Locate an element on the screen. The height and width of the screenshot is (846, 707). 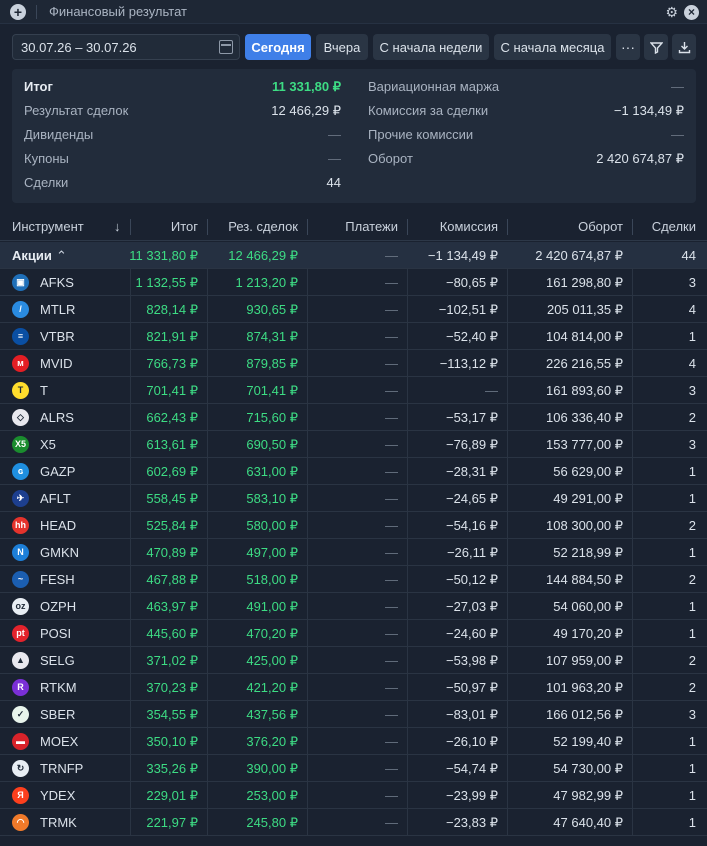
cell-turnover: 104 814,00 ₽ is located at coordinates (584, 336).